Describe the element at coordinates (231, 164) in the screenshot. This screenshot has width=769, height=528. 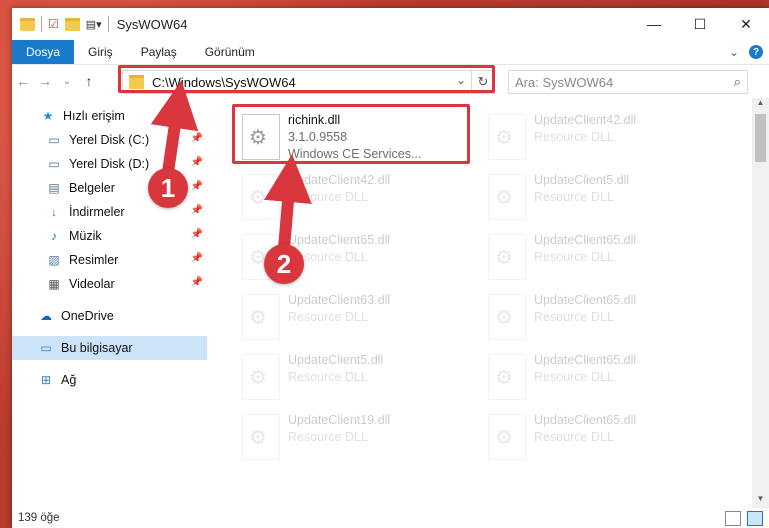
I see `annotation-arrows` at that location.